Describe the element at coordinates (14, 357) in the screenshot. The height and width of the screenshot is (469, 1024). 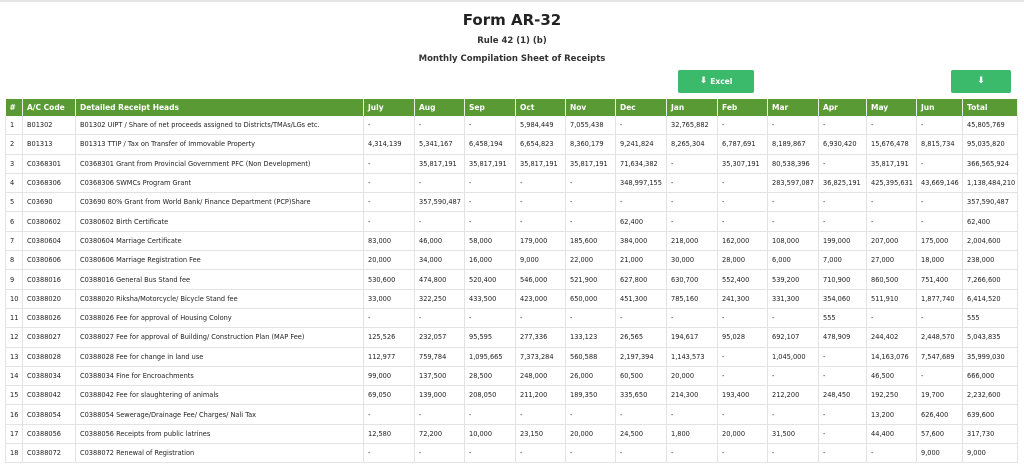
I see `table-cell: 13` at that location.